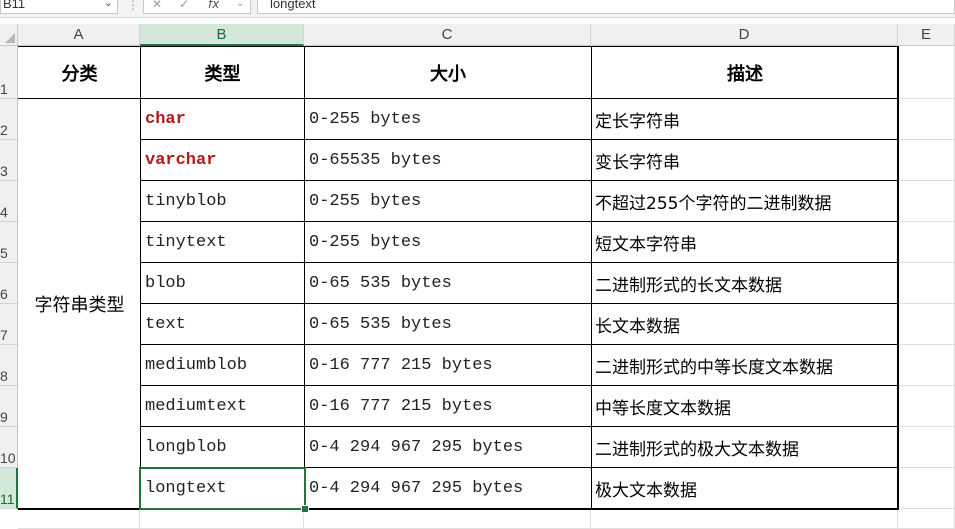 The height and width of the screenshot is (529, 955). I want to click on formula-bar: B11 ⌄ ⋮ ✕ ✓ fx ⌄ longtext, so click(477, 9).